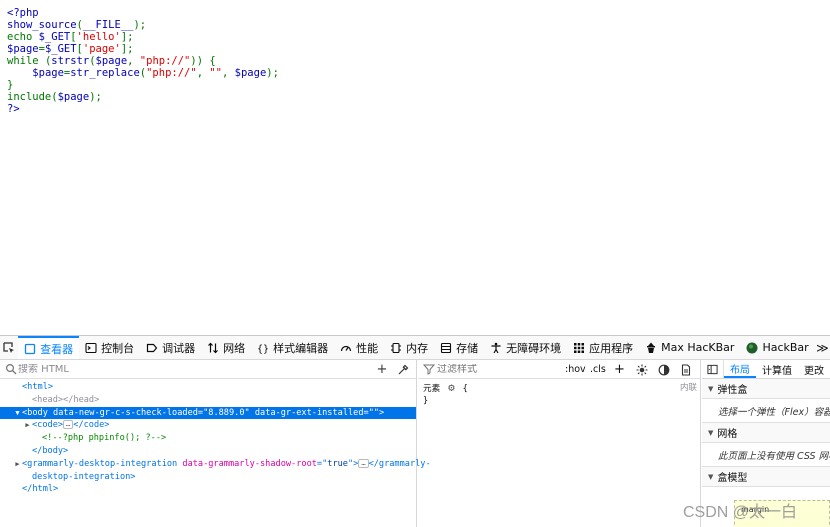 This screenshot has height=527, width=830. What do you see at coordinates (91, 425) in the screenshot?
I see `markup-token: </code>` at bounding box center [91, 425].